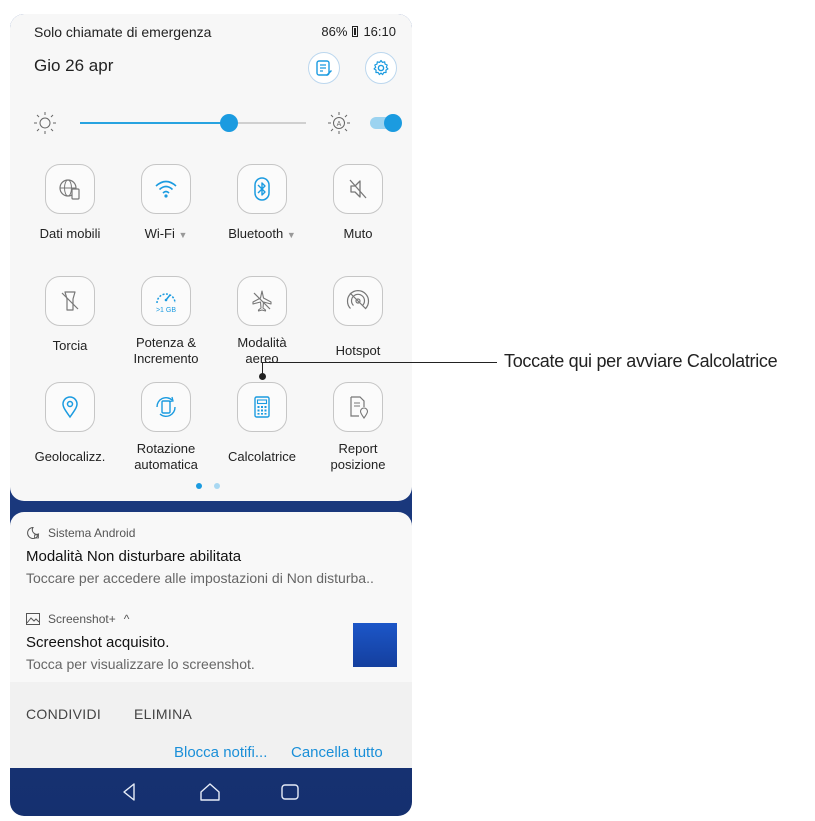 Image resolution: width=815 pixels, height=821 pixels. I want to click on tile-flashlight: Torcia, so click(70, 315).